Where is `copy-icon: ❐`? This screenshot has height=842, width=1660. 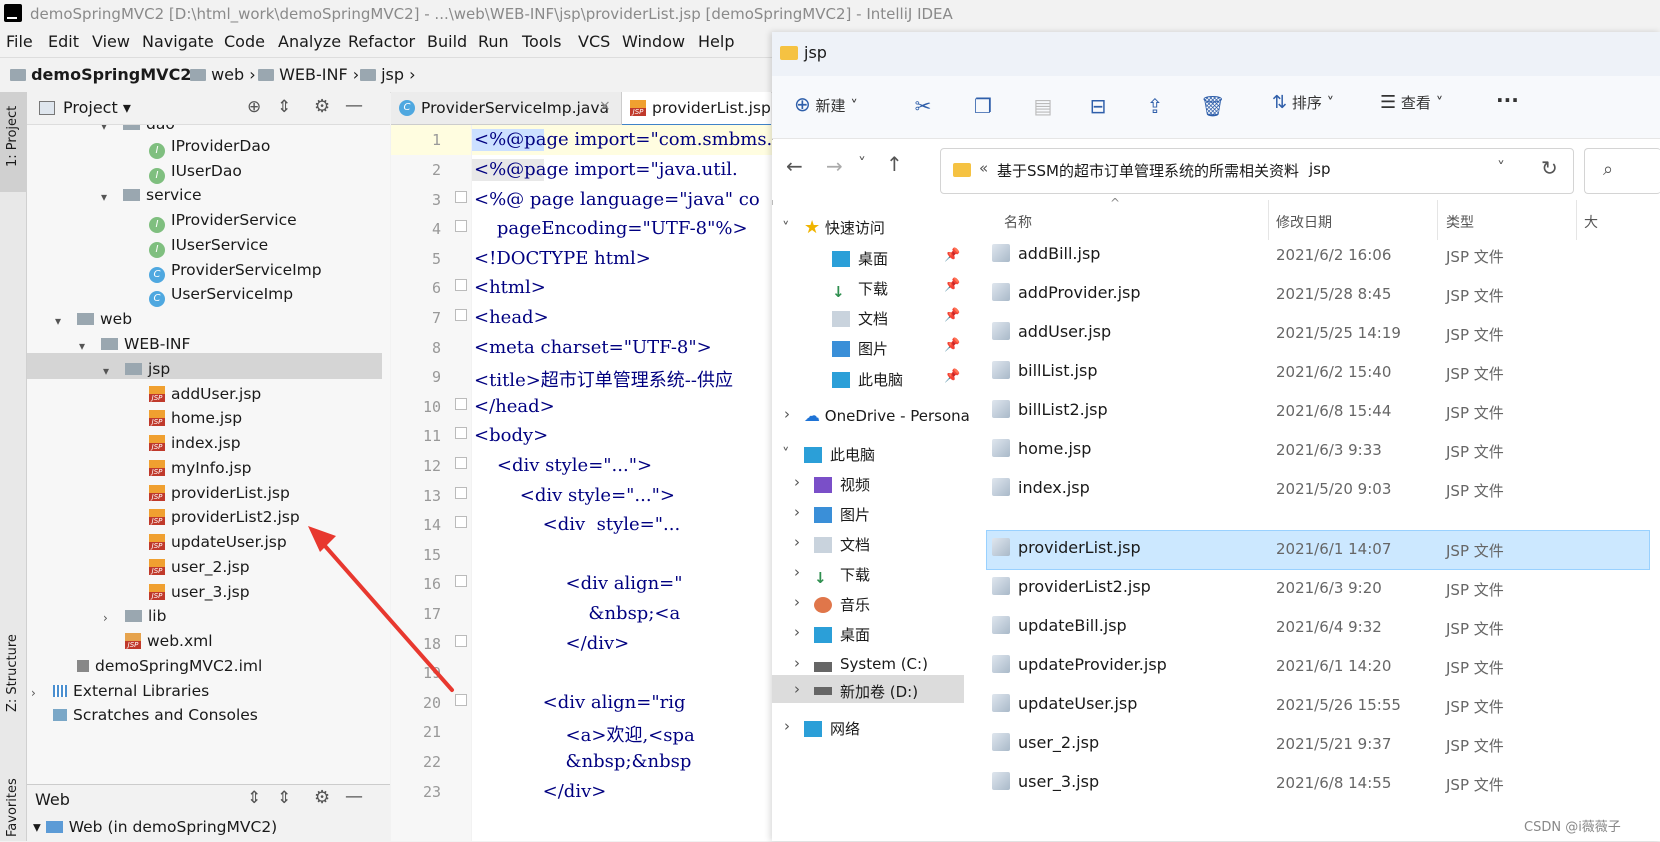
copy-icon: ❐ is located at coordinates (983, 106).